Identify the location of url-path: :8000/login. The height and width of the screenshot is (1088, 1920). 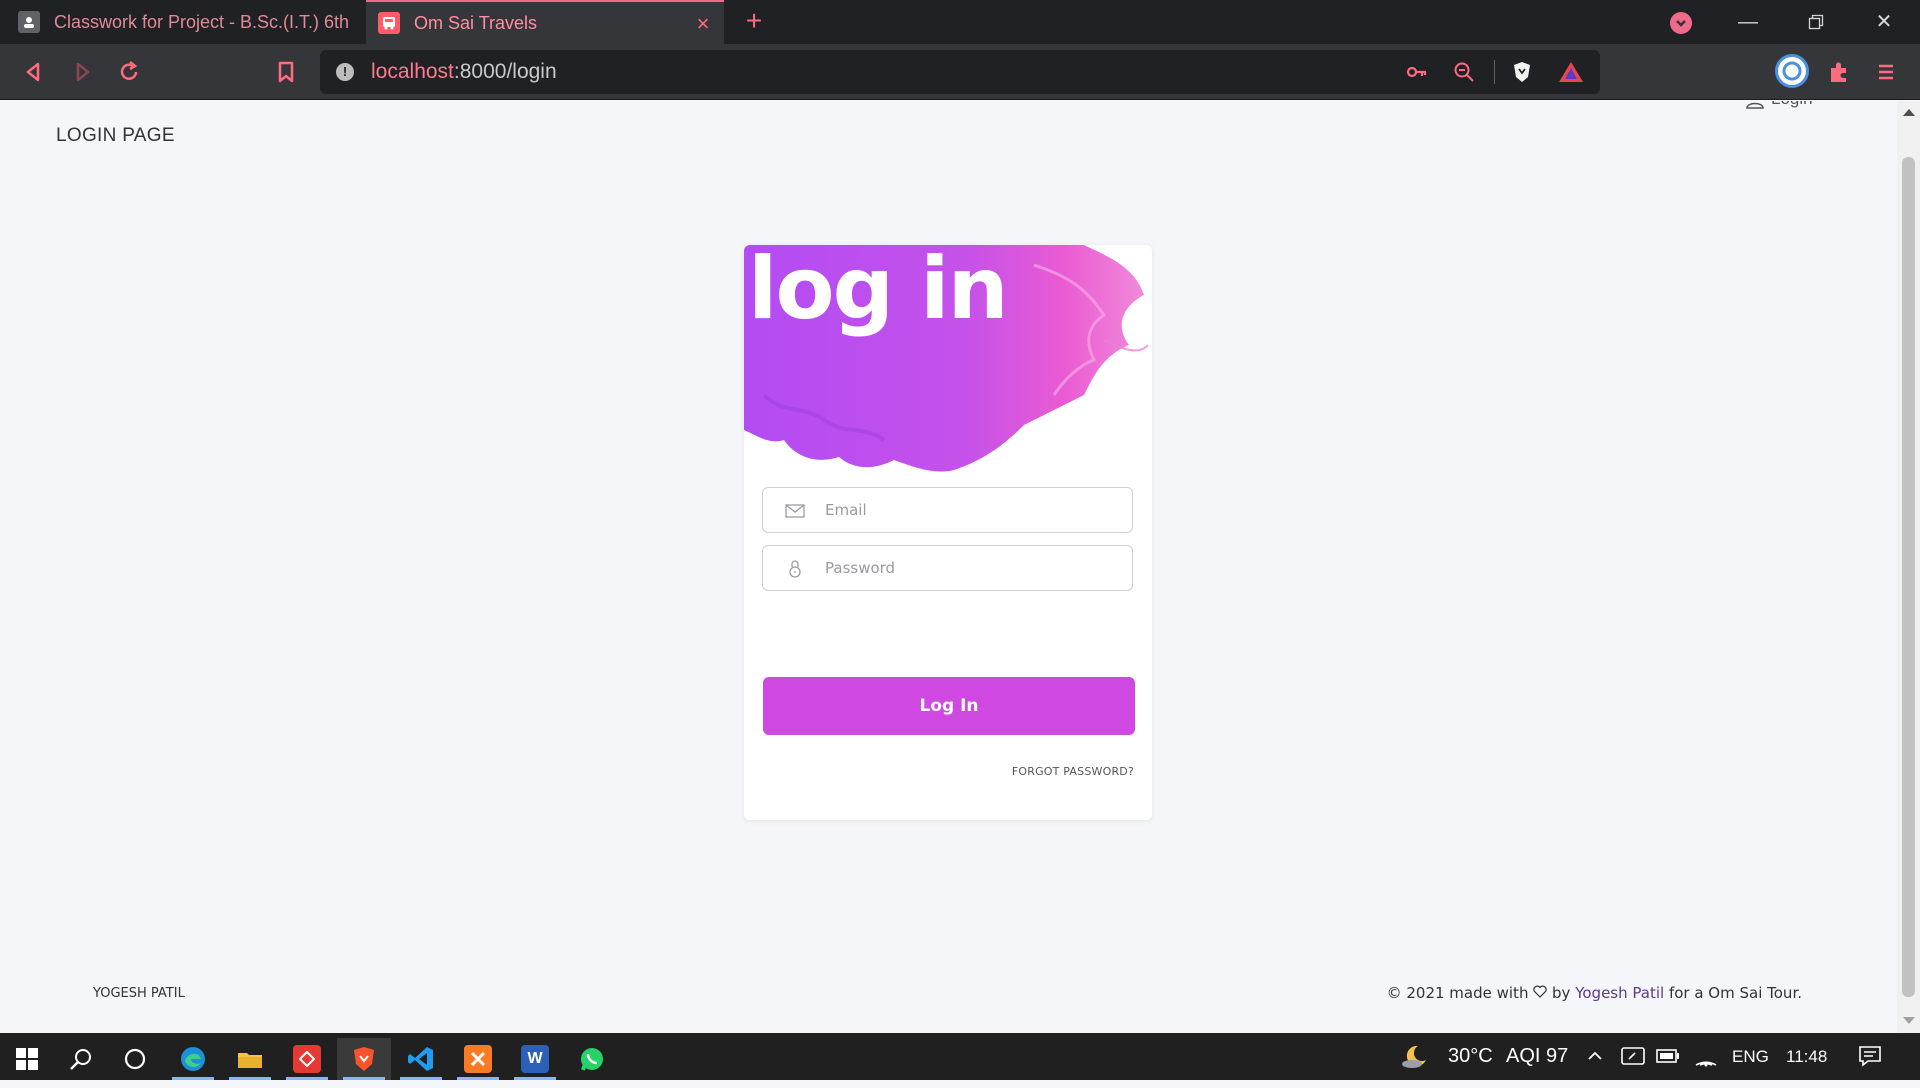
(505, 71).